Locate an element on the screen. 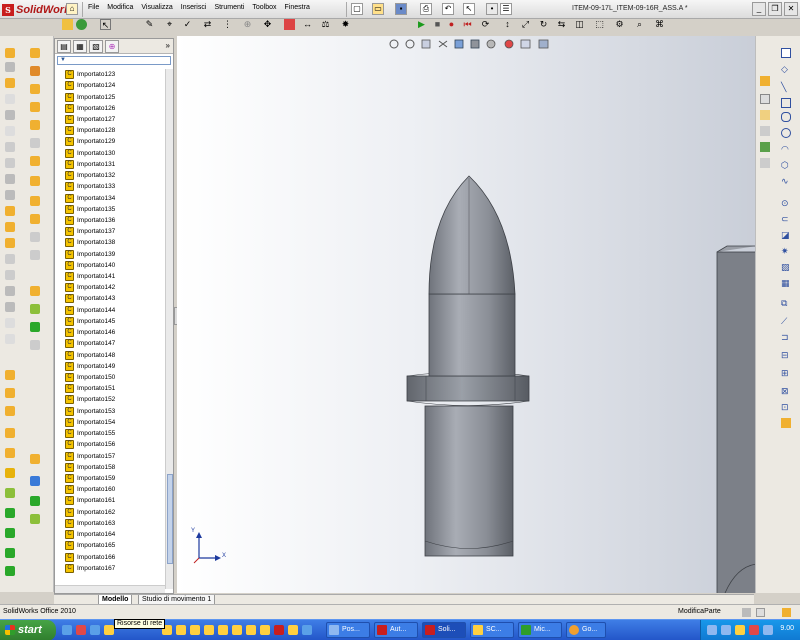 This screenshot has width=800, height=640. sketch-point-icon is located at coordinates (35, 161).